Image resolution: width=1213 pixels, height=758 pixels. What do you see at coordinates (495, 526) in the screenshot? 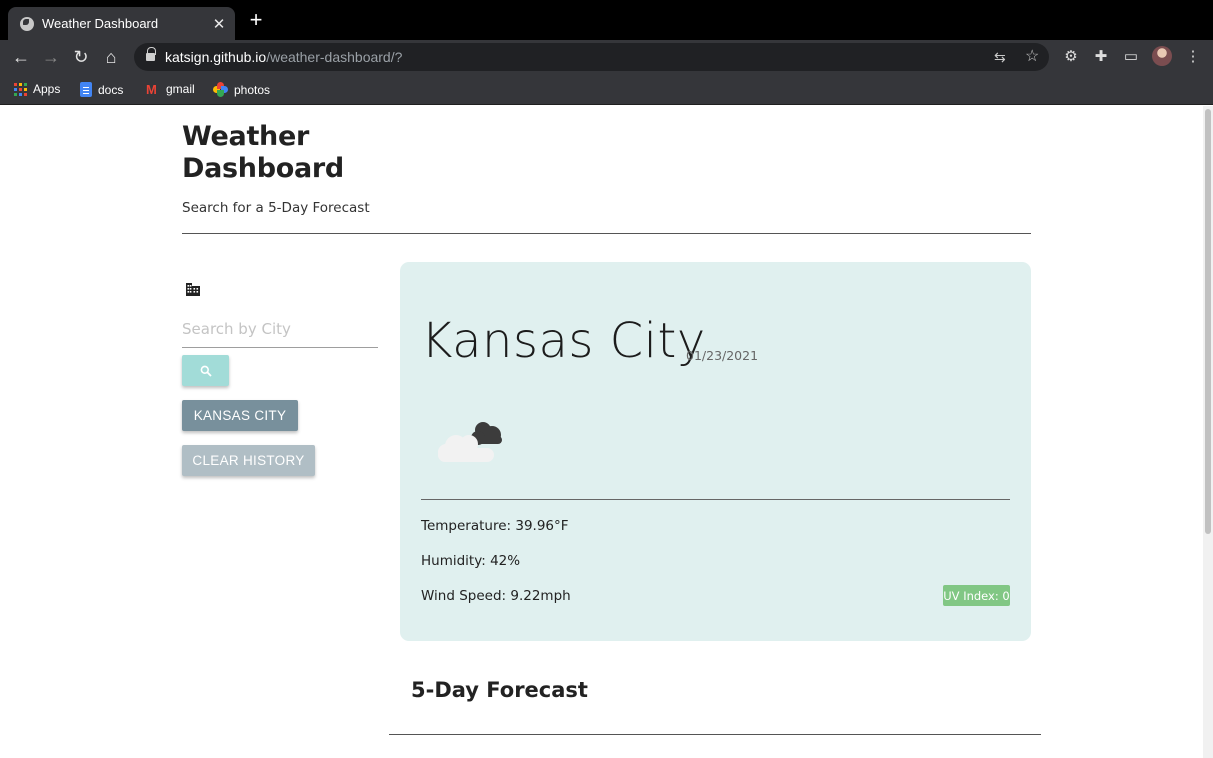
I see `temperature-text: Temperature: 39.96°F` at bounding box center [495, 526].